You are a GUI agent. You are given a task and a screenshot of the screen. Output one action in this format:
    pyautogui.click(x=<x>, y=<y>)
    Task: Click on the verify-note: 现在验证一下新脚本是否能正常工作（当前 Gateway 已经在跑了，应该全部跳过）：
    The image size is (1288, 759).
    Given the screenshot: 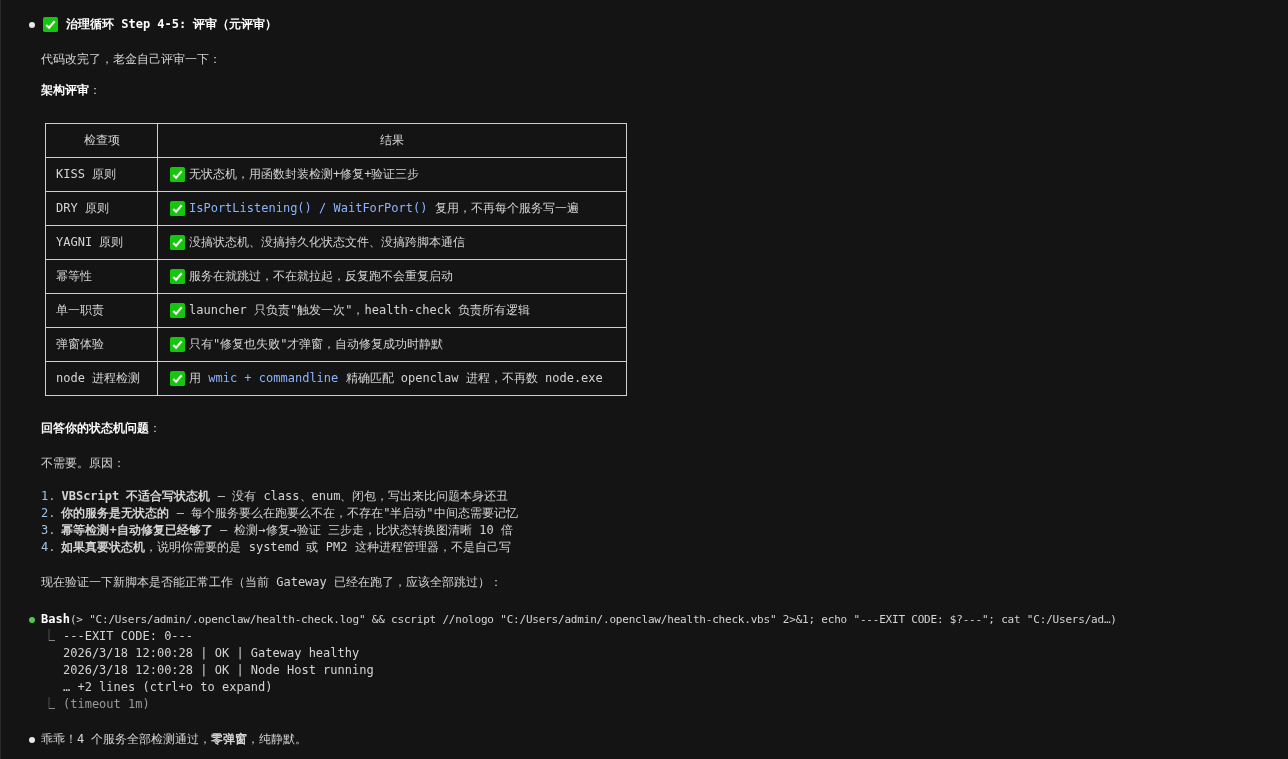 What is the action you would take?
    pyautogui.click(x=272, y=582)
    